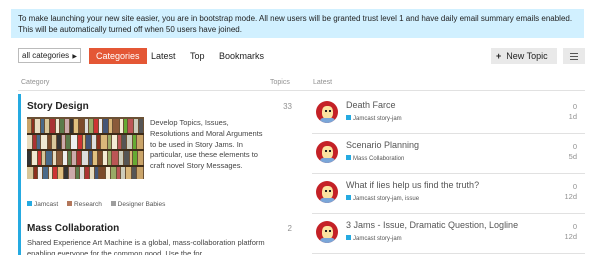 The image size is (600, 255). I want to click on topic-age: 1d, so click(573, 116).